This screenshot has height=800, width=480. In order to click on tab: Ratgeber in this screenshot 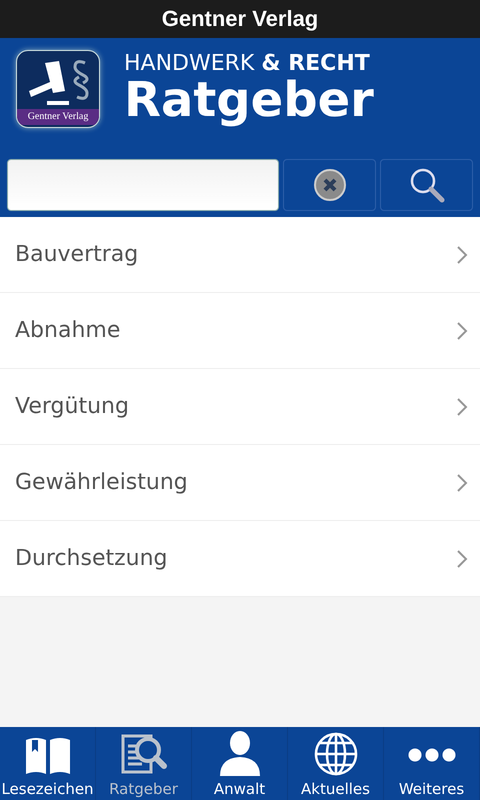, I will do `click(144, 763)`.